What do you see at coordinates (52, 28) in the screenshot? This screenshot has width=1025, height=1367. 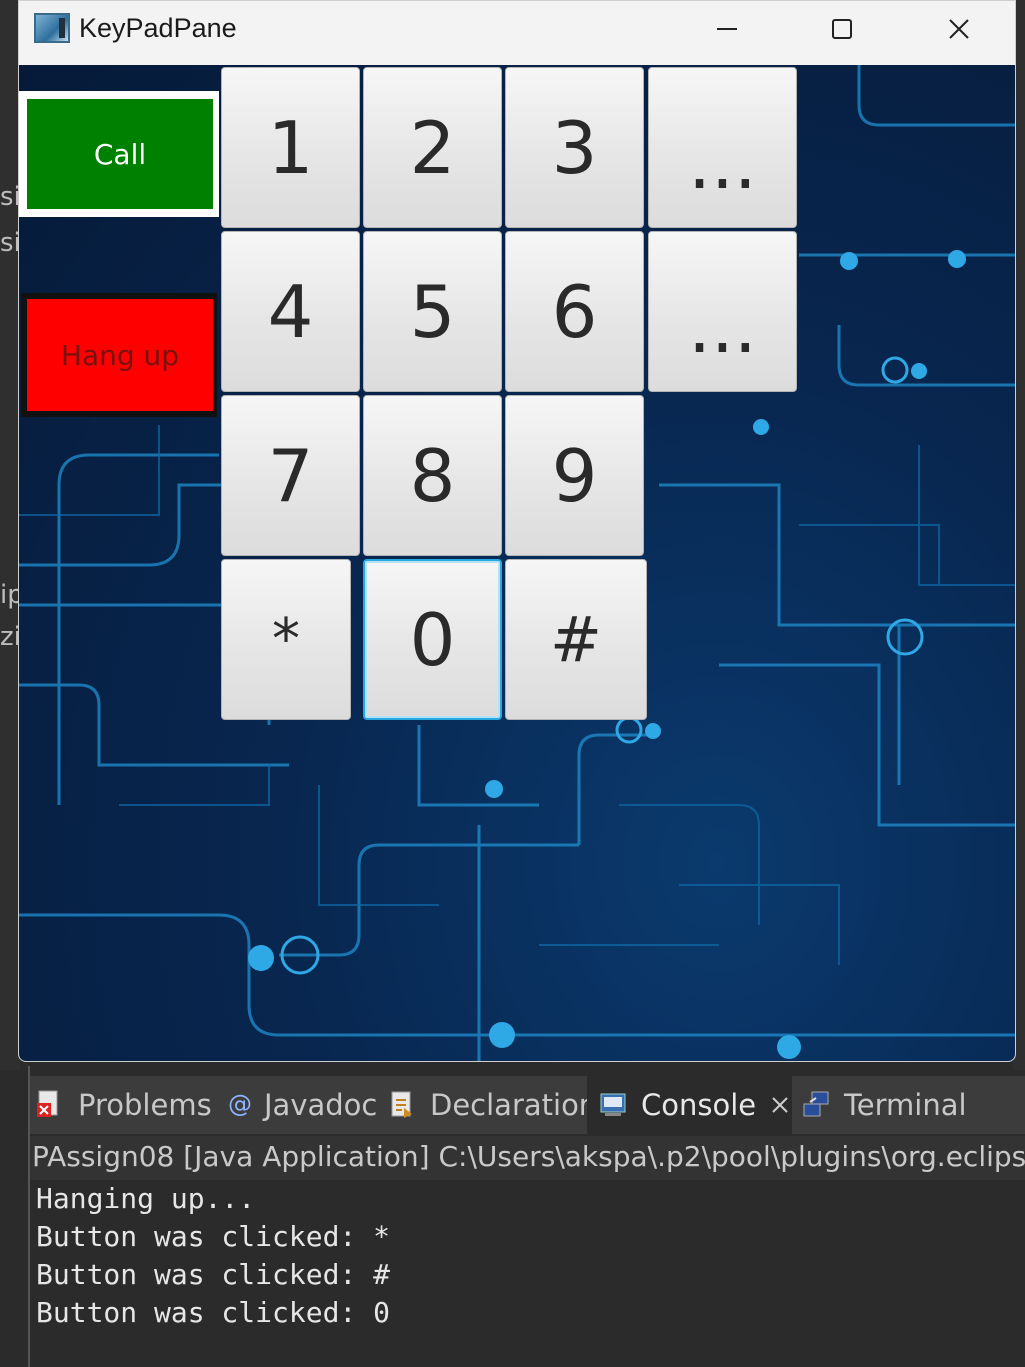 I see `app-icon` at bounding box center [52, 28].